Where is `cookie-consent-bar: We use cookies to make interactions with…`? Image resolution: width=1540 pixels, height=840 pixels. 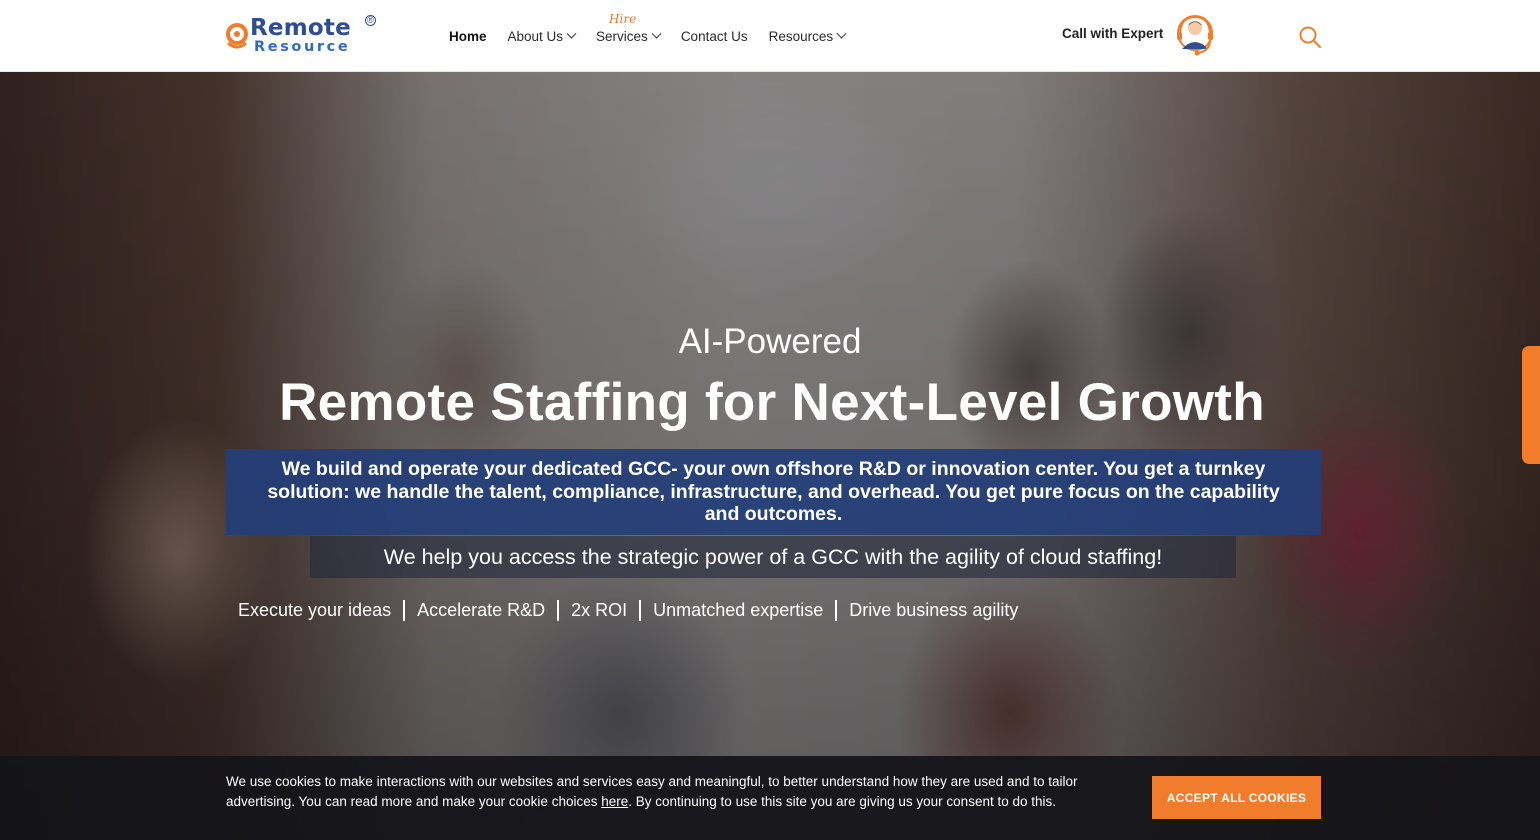 cookie-consent-bar: We use cookies to make interactions with… is located at coordinates (770, 798).